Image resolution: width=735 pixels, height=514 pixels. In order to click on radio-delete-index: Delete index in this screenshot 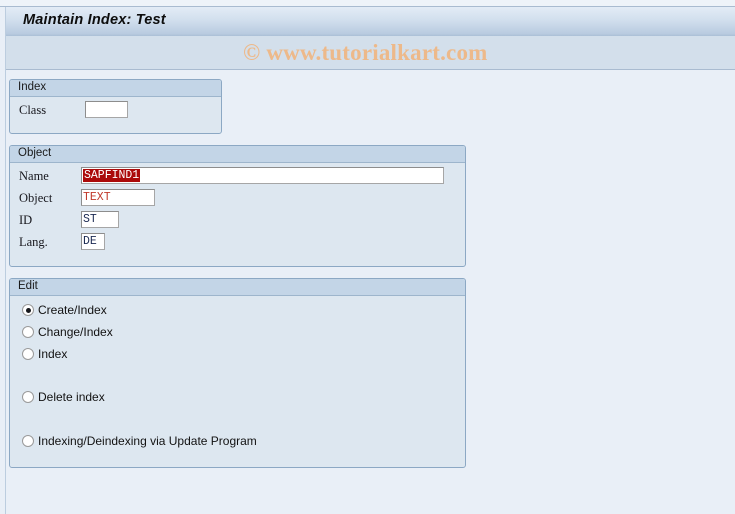, I will do `click(63, 397)`.